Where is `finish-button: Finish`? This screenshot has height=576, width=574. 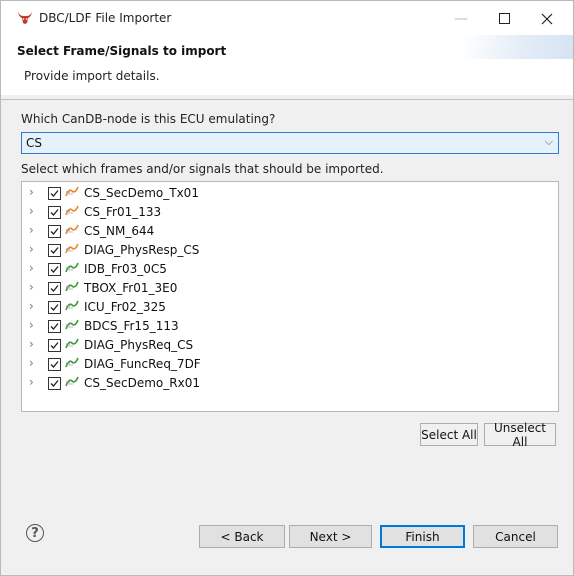 finish-button: Finish is located at coordinates (422, 536).